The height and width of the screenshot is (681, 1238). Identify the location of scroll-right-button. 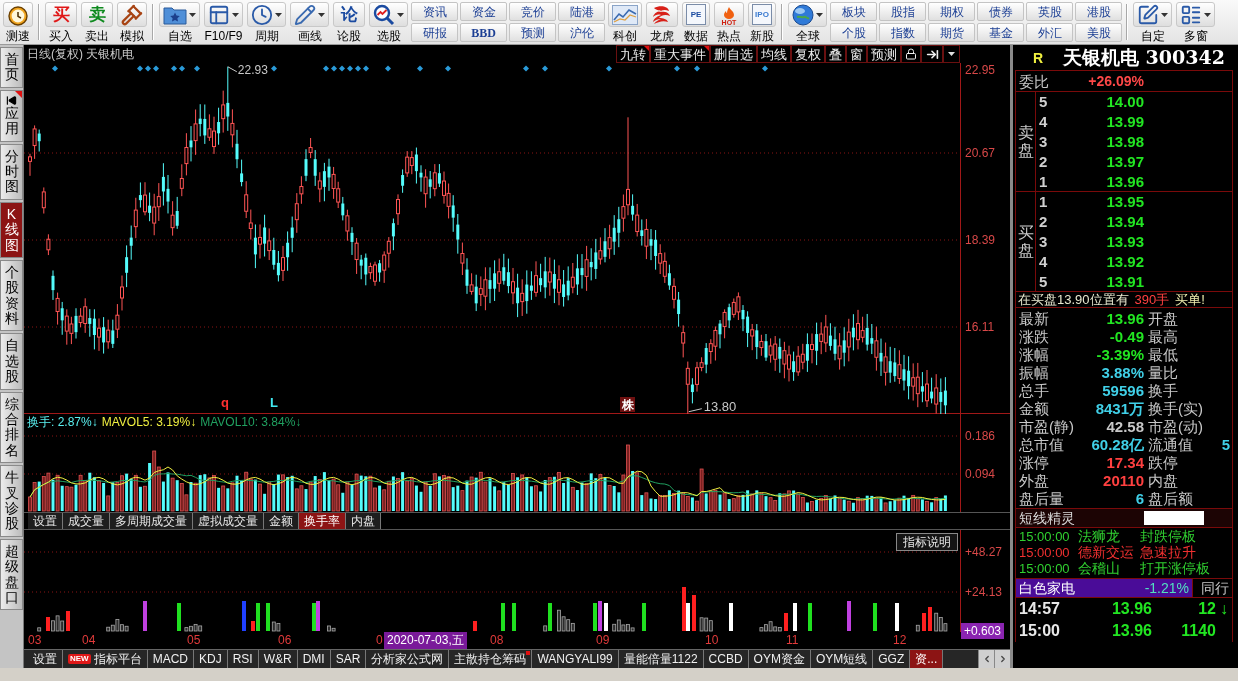
(1002, 659).